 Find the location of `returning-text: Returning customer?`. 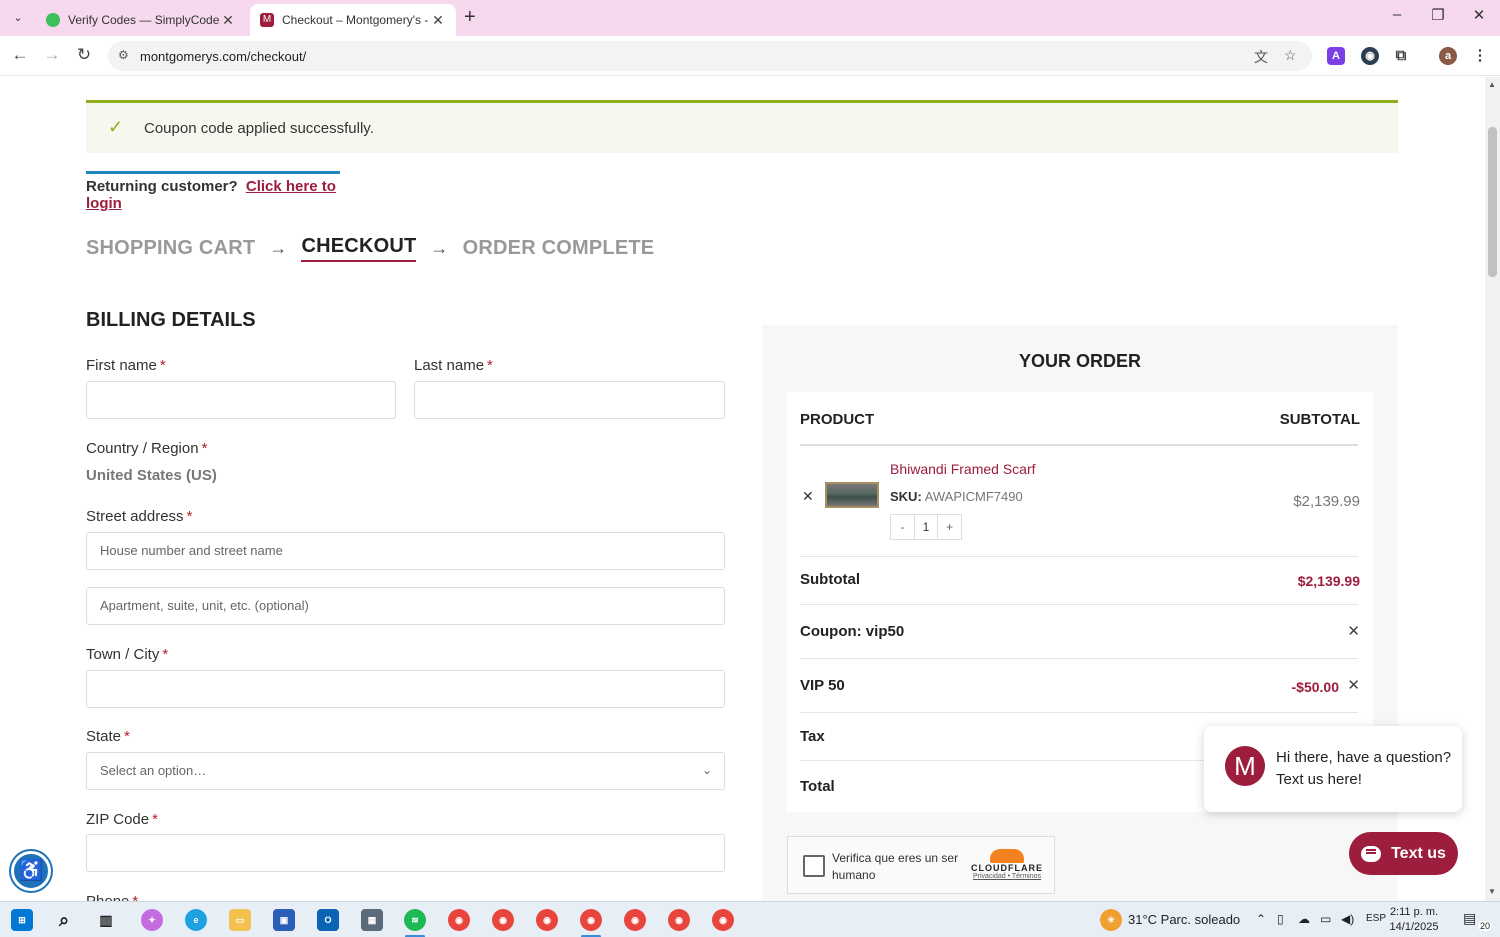

returning-text: Returning customer? is located at coordinates (162, 186).